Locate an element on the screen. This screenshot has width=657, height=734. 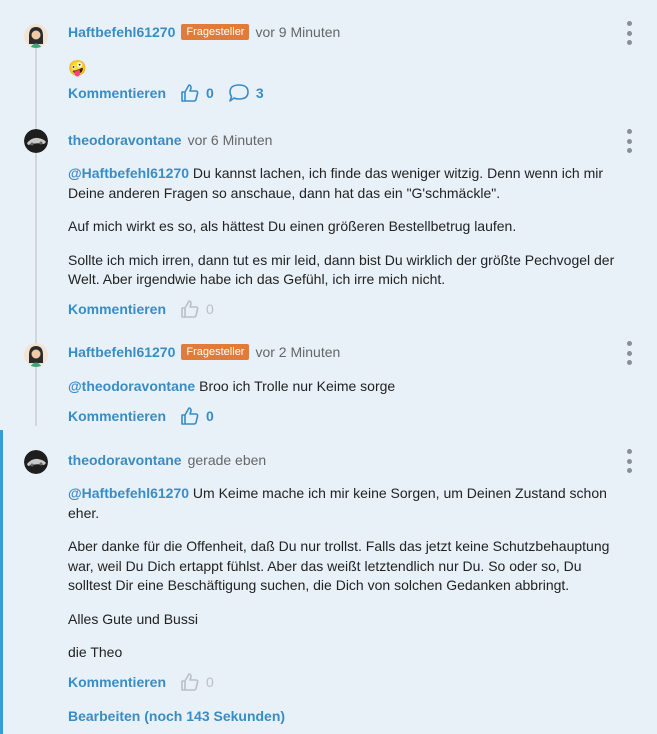
comment-meta: theodoravontane gerade eben is located at coordinates (347, 460).